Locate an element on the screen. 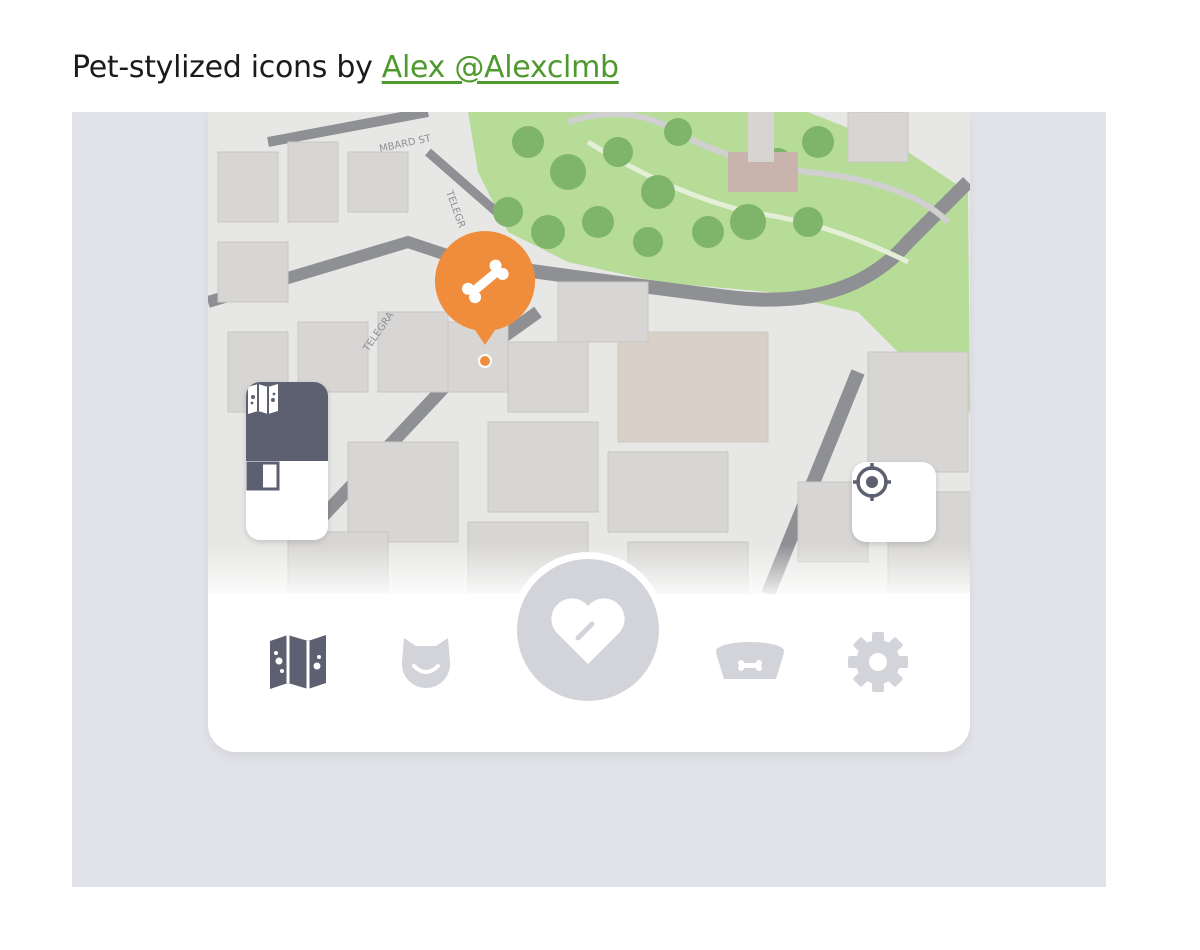  tab-feeding is located at coordinates (750, 662).